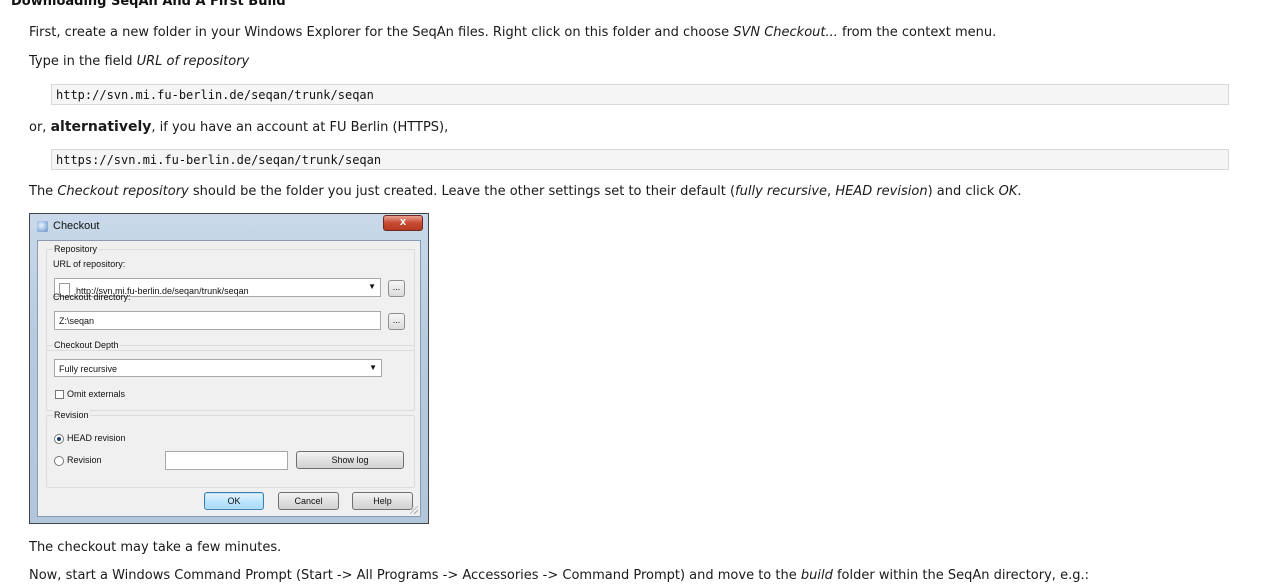  Describe the element at coordinates (59, 461) in the screenshot. I see `revision-radio` at that location.